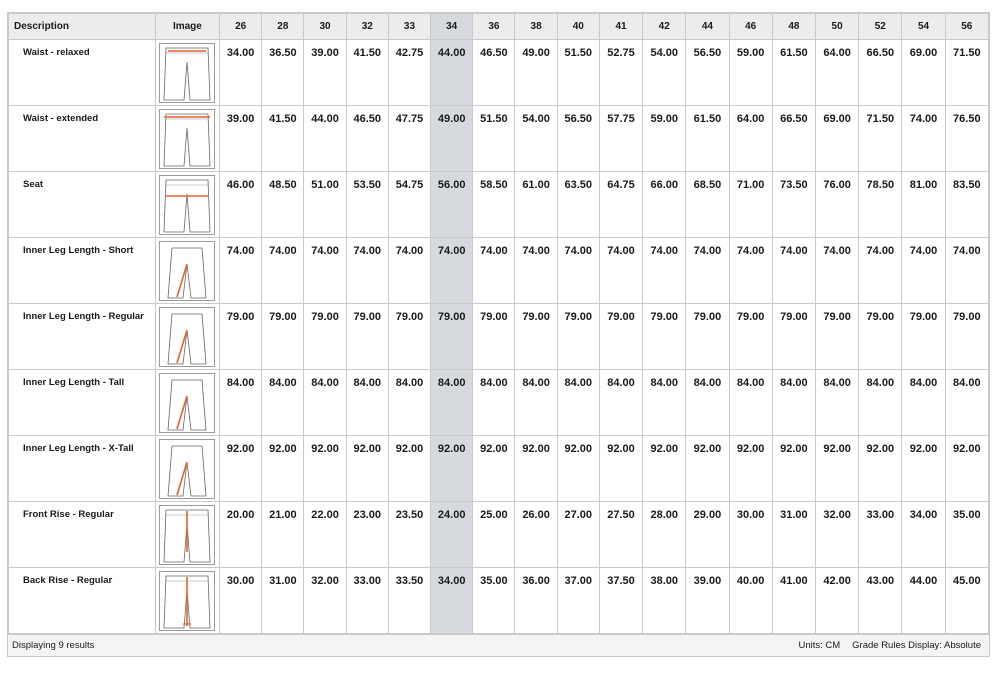 Image resolution: width=1000 pixels, height=681 pixels. Describe the element at coordinates (409, 26) in the screenshot. I see `column-header-size: 33` at that location.